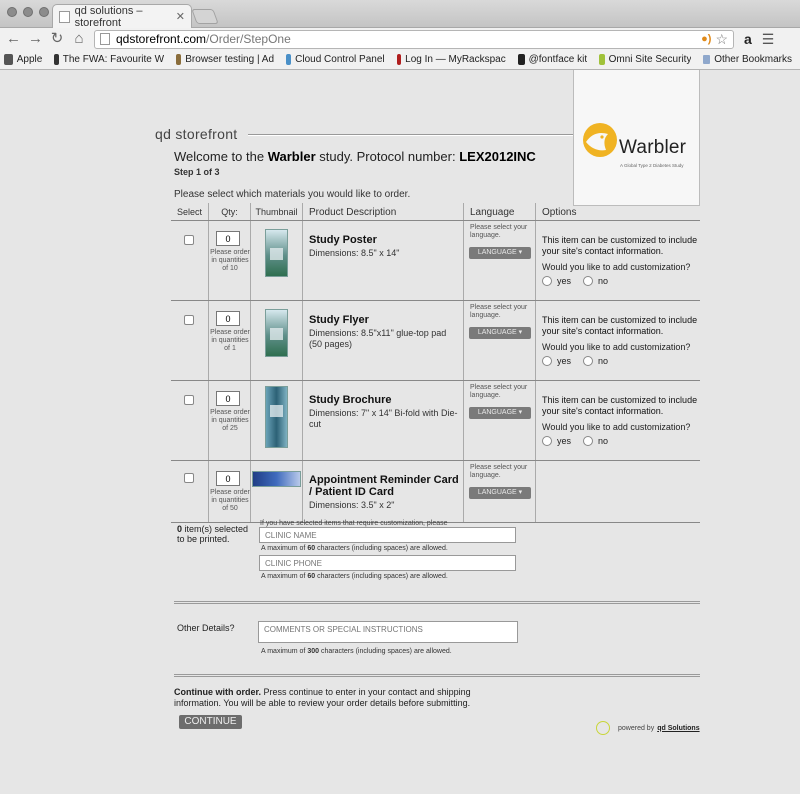 The height and width of the screenshot is (794, 800). I want to click on reload-icon: ↻, so click(57, 38).